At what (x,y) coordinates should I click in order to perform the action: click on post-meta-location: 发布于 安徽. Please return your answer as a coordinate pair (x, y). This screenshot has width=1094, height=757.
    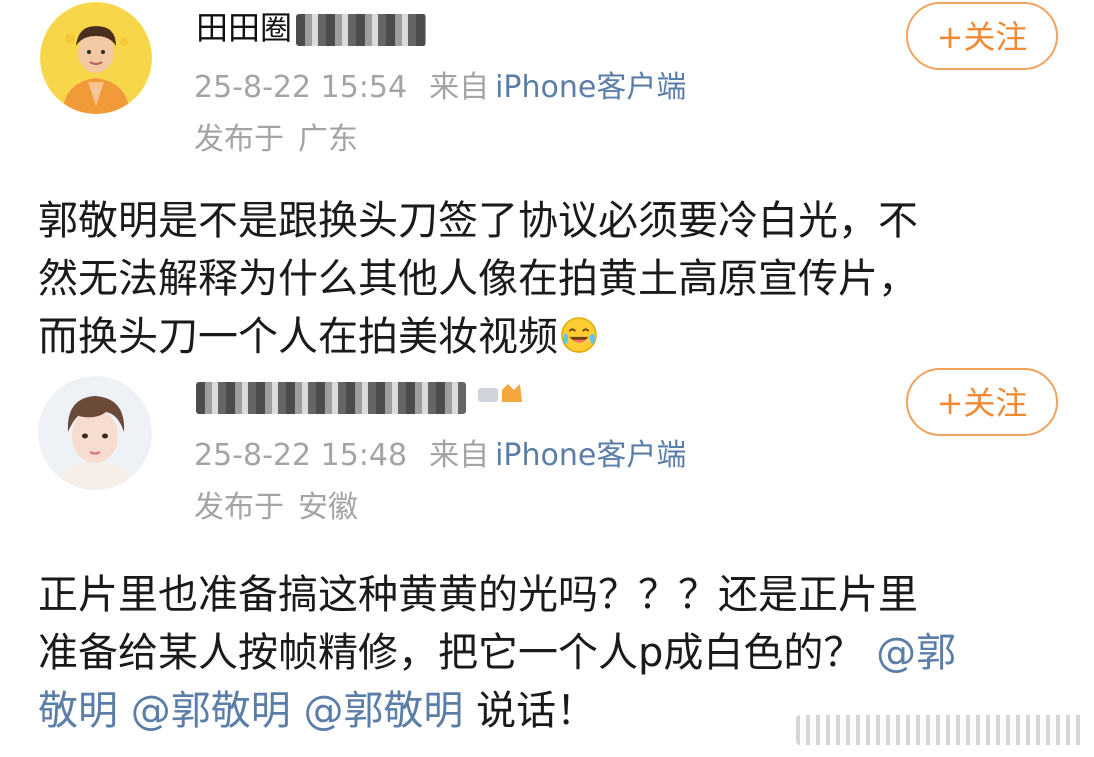
    Looking at the image, I should click on (276, 508).